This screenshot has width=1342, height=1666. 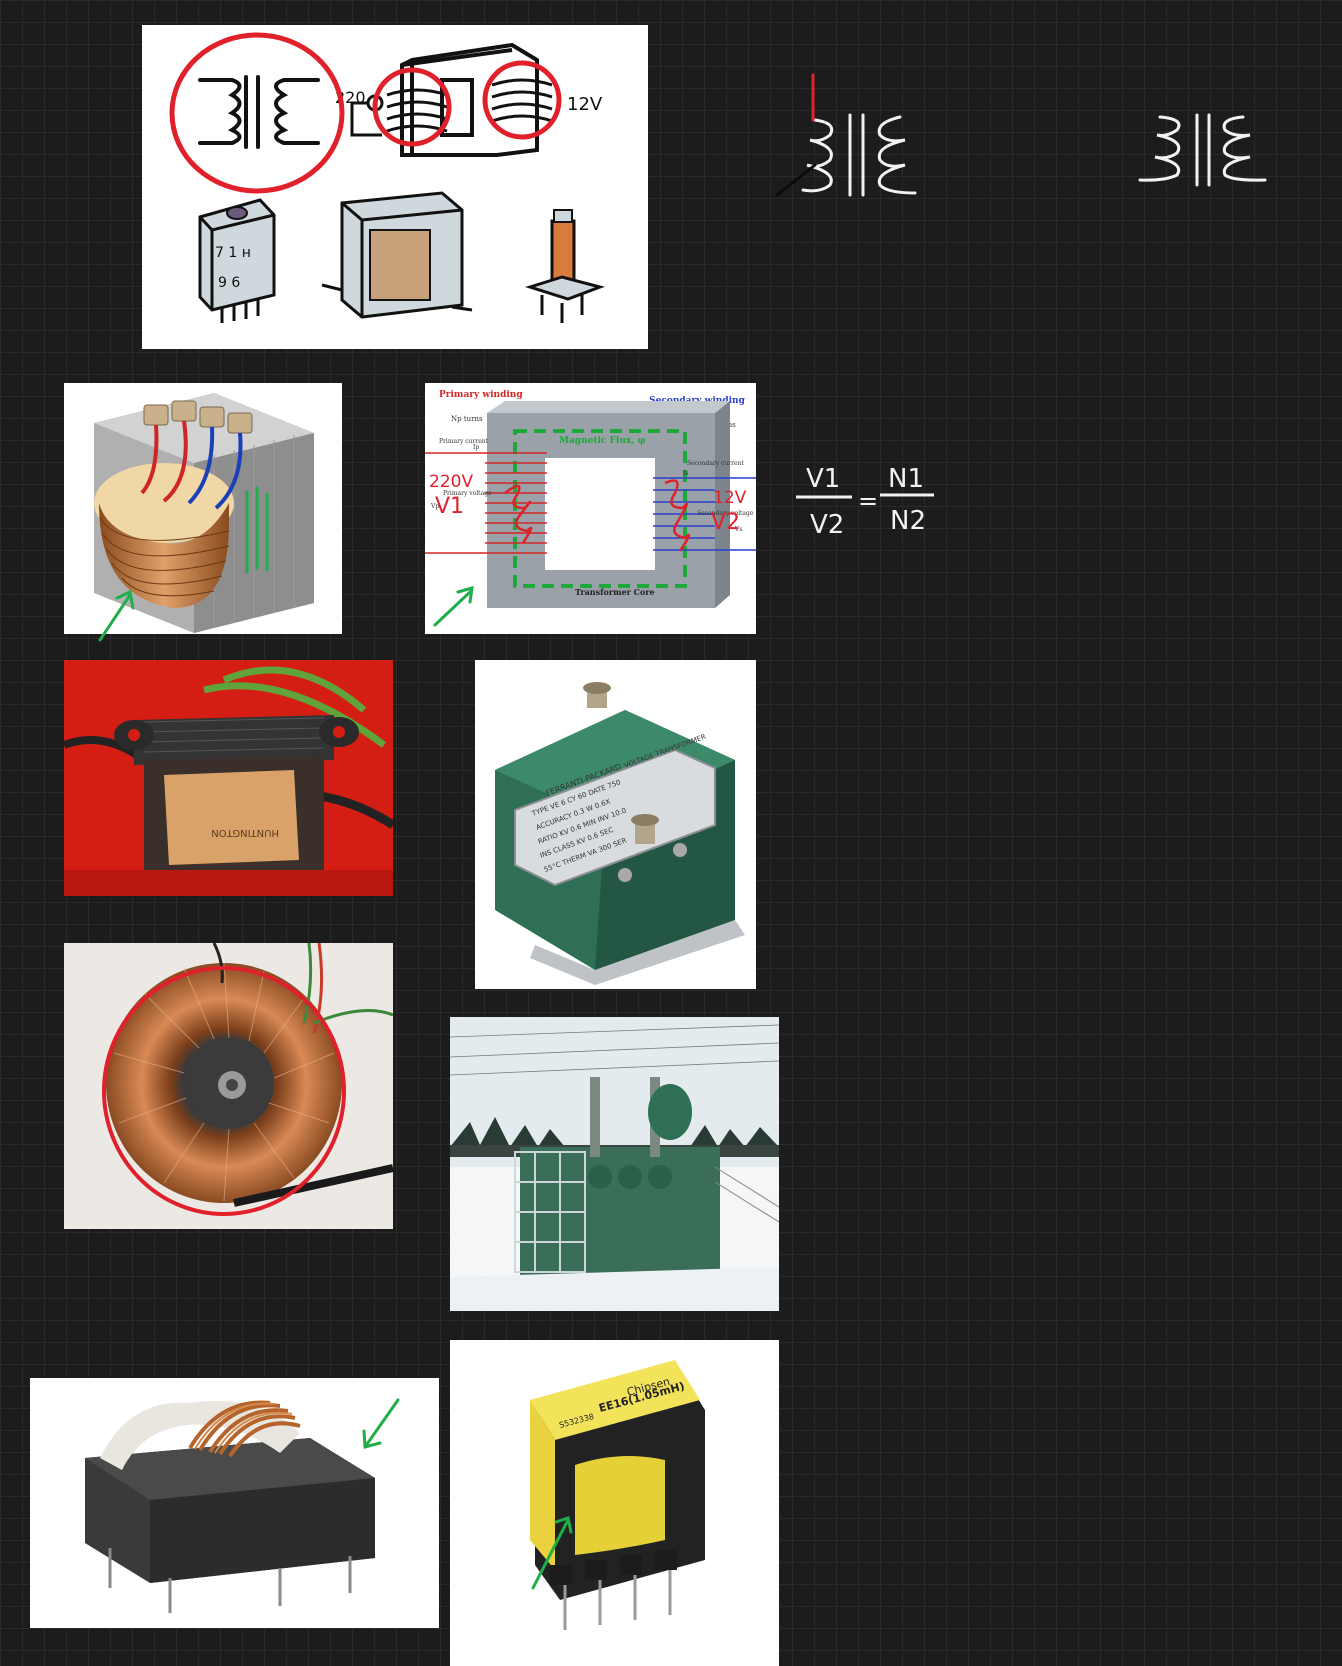 I want to click on secondary-v-annotation: V2, so click(x=725, y=522).